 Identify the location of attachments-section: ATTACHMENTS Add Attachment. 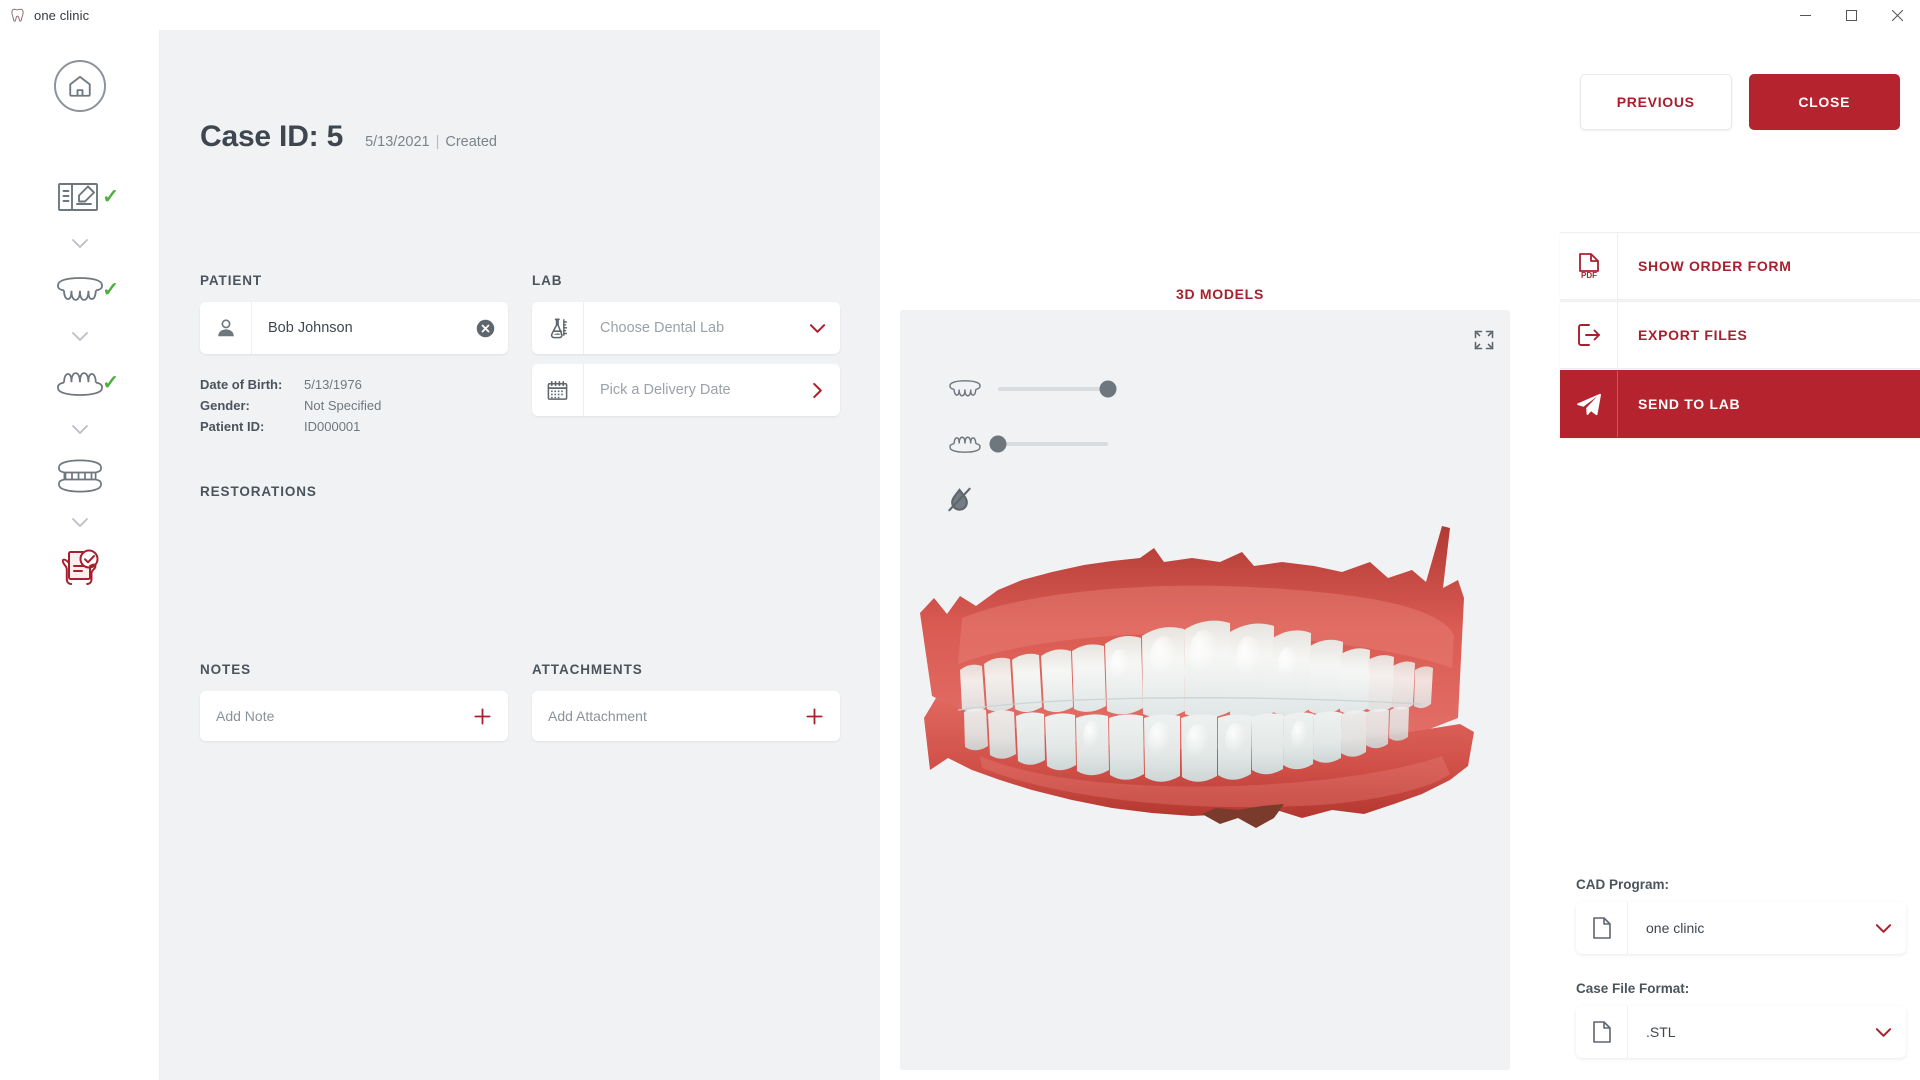
(686, 701).